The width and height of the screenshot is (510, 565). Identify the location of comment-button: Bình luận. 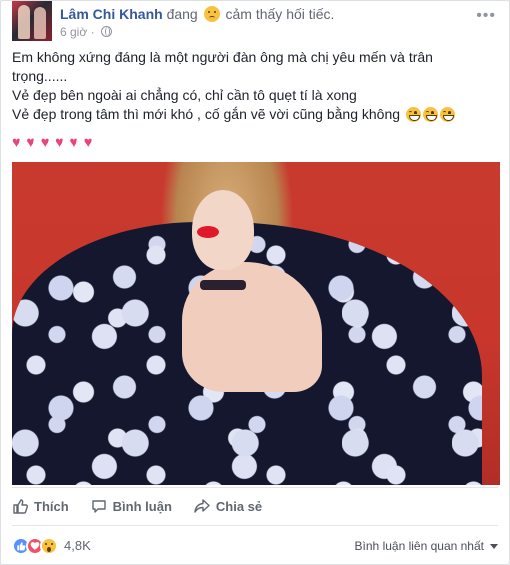
(131, 506).